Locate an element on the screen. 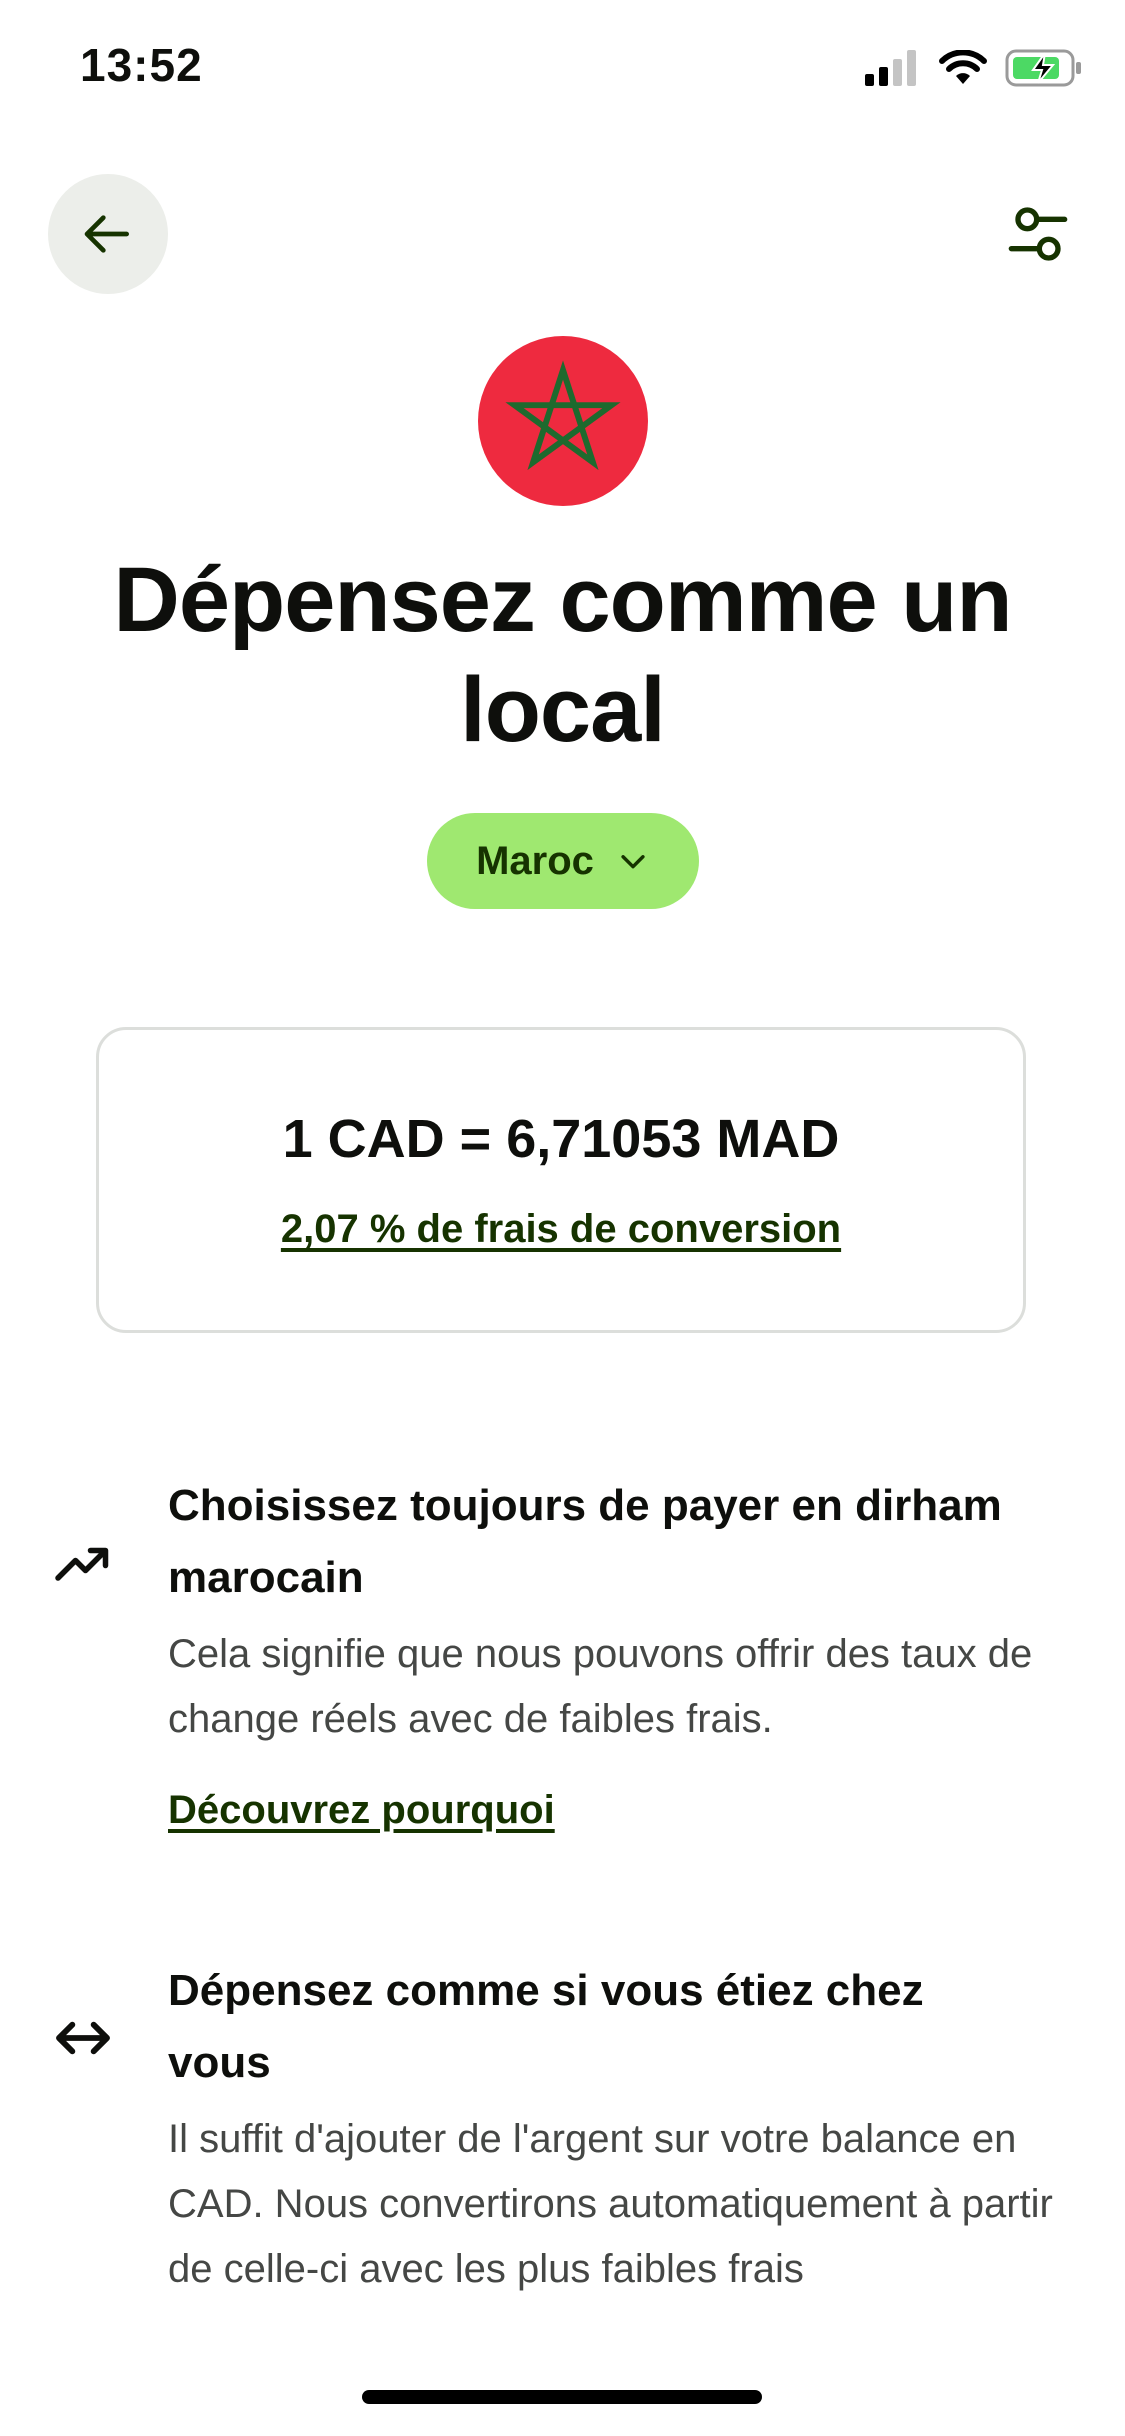  arrows-left-right-icon is located at coordinates (83, 2038).